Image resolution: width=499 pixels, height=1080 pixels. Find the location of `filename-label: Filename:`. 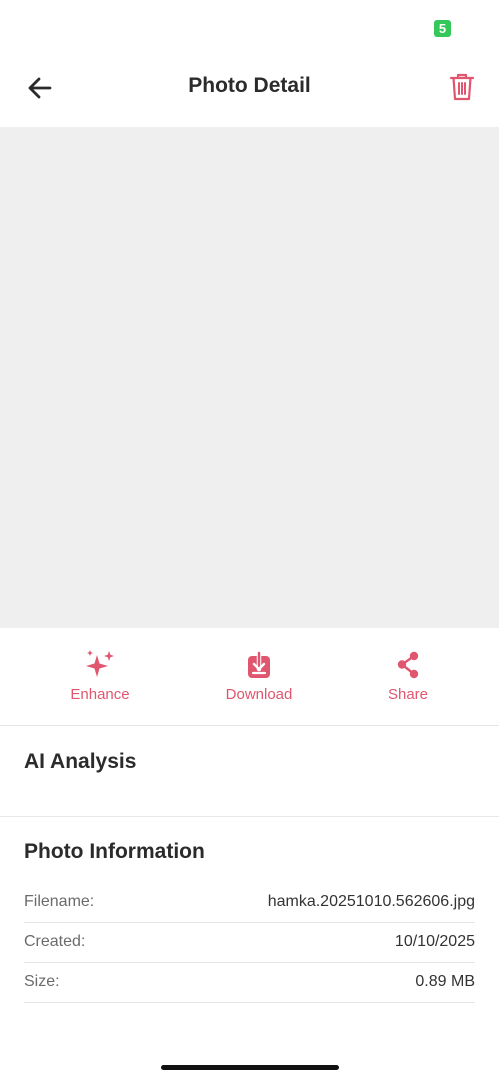

filename-label: Filename: is located at coordinates (59, 901).